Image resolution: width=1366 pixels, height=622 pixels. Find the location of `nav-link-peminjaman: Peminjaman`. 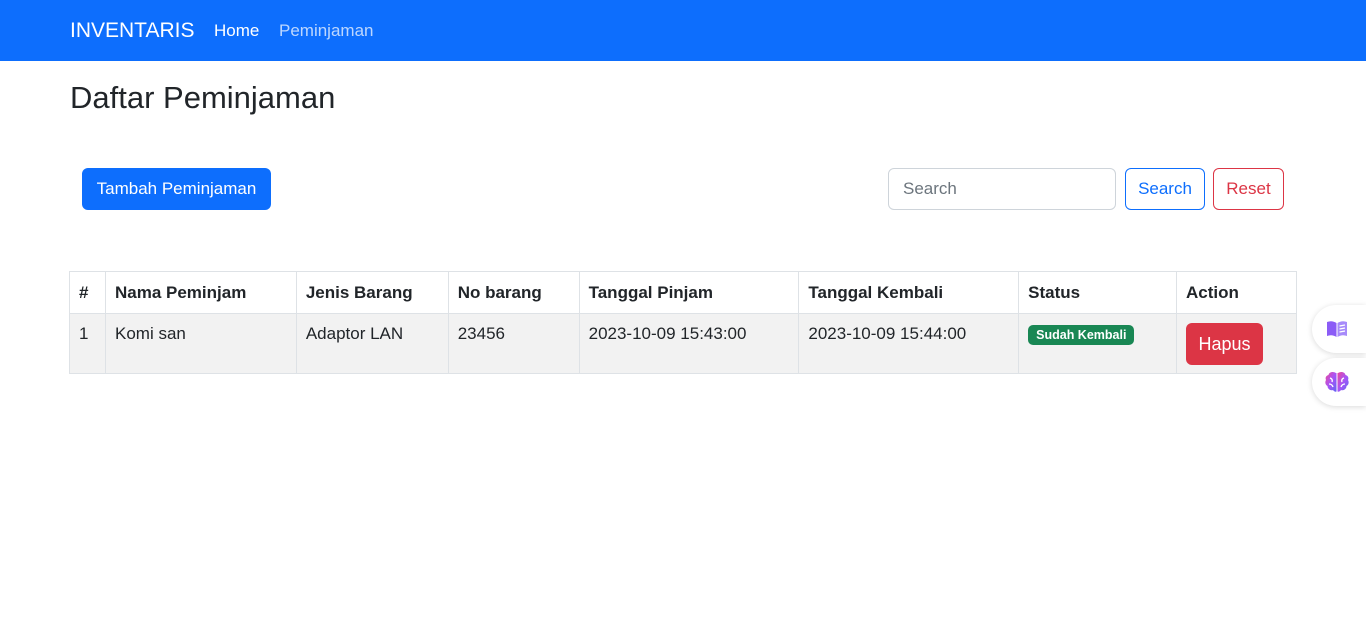

nav-link-peminjaman: Peminjaman is located at coordinates (326, 31).